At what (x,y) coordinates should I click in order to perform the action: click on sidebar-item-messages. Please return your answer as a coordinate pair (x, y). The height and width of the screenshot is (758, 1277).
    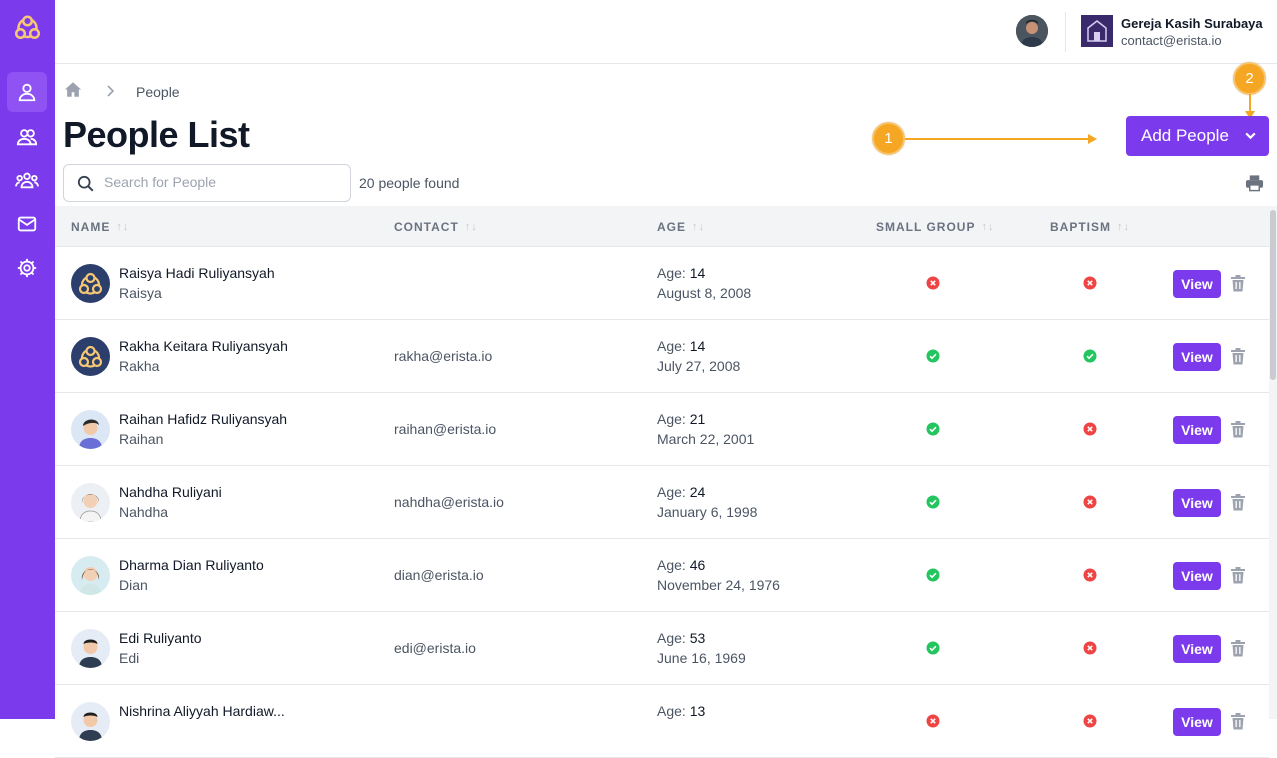
    Looking at the image, I should click on (27, 224).